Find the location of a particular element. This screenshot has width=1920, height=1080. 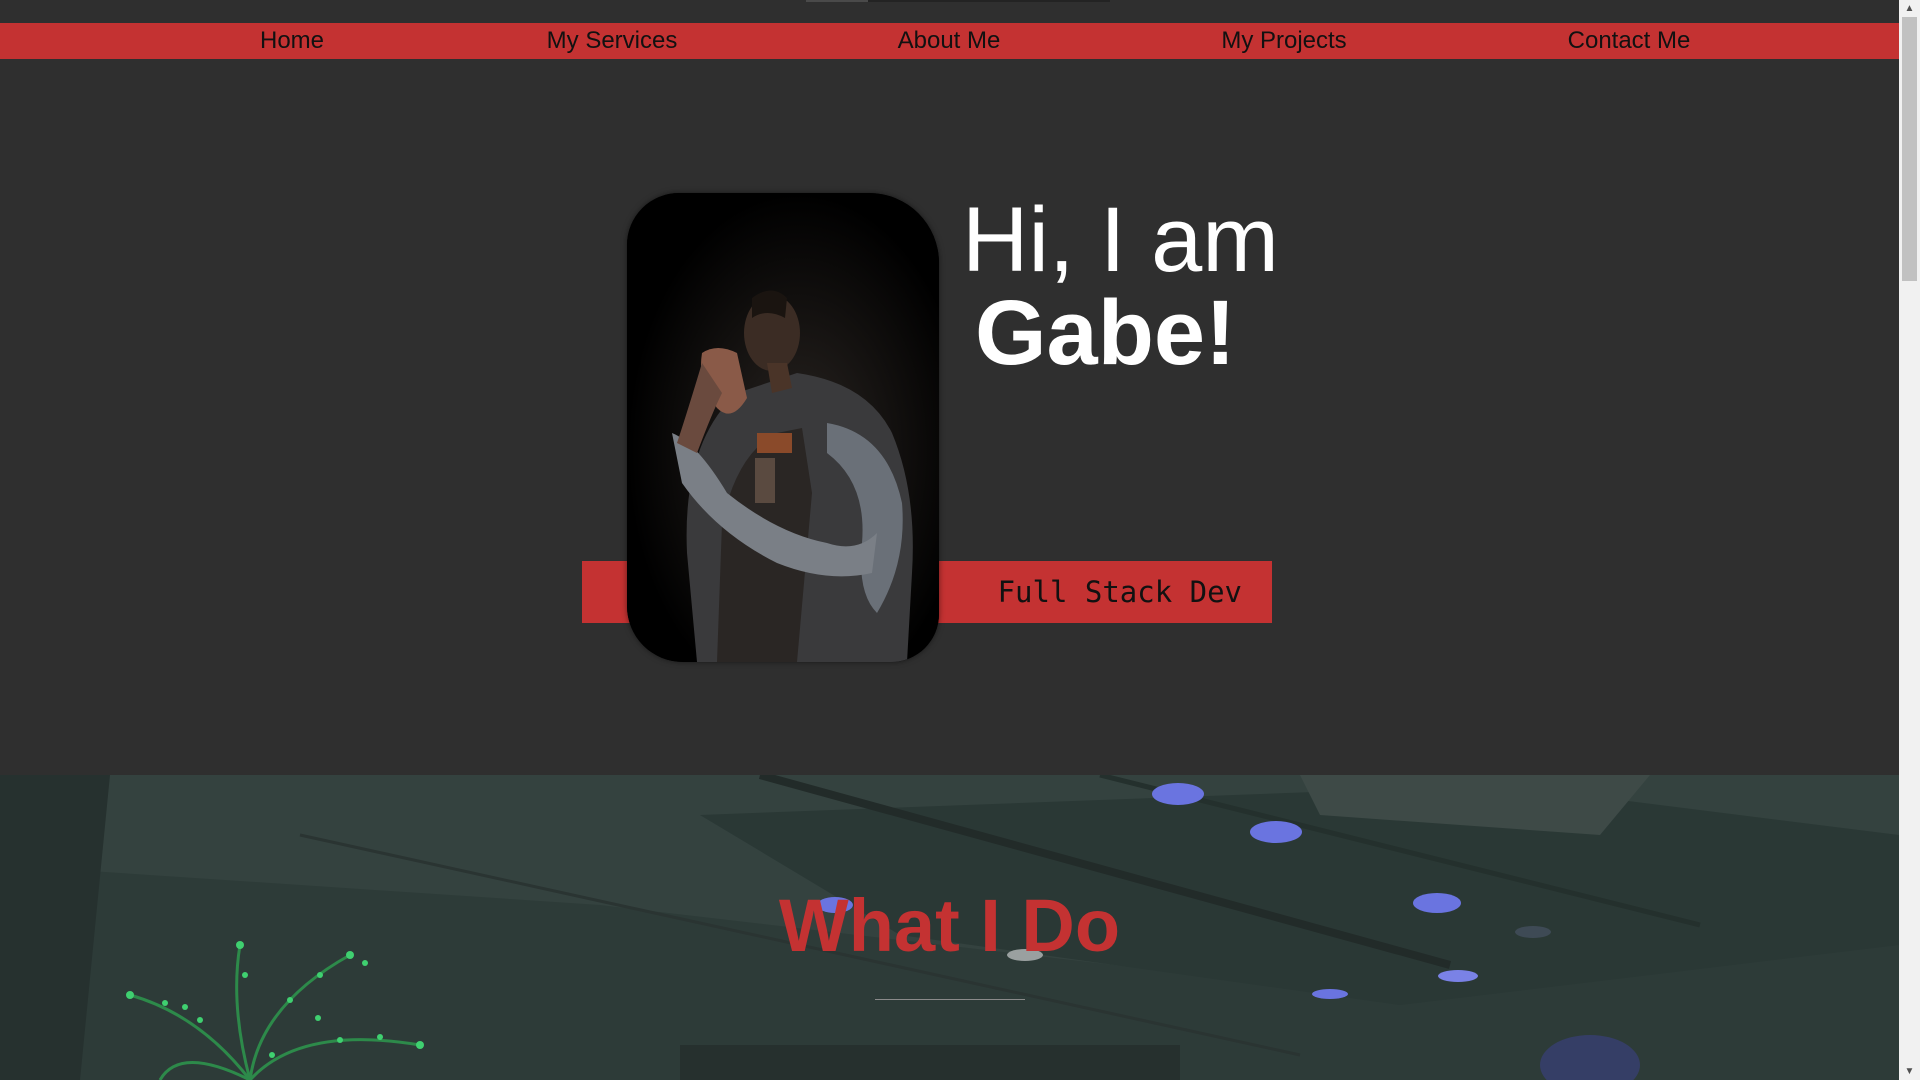

profile-photo-image is located at coordinates (783, 427).